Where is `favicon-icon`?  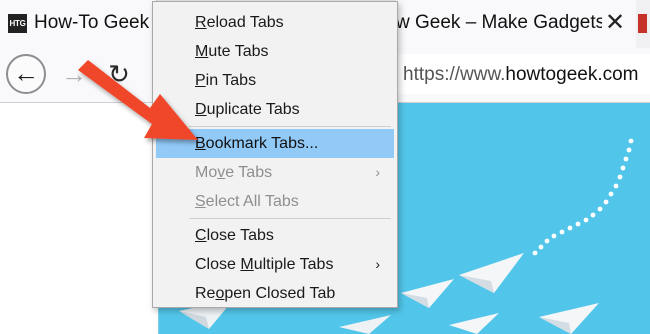 favicon-icon is located at coordinates (642, 23).